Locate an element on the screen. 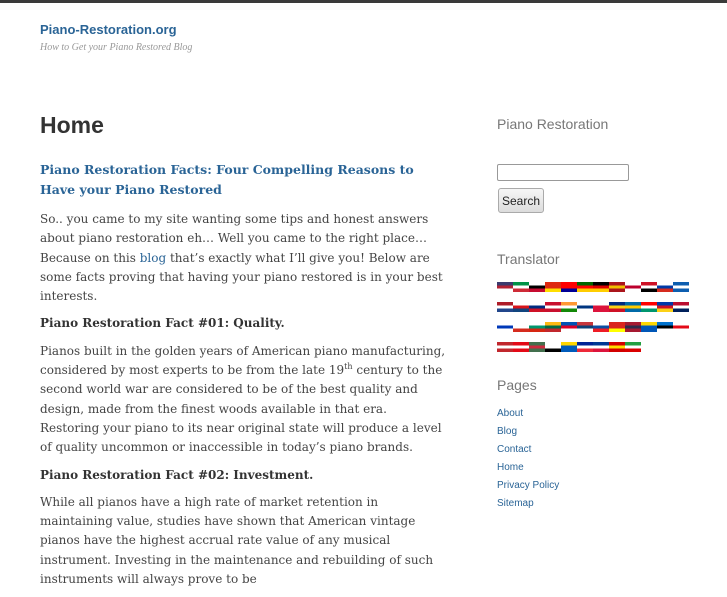  pages-list-item: Home is located at coordinates (528, 468).